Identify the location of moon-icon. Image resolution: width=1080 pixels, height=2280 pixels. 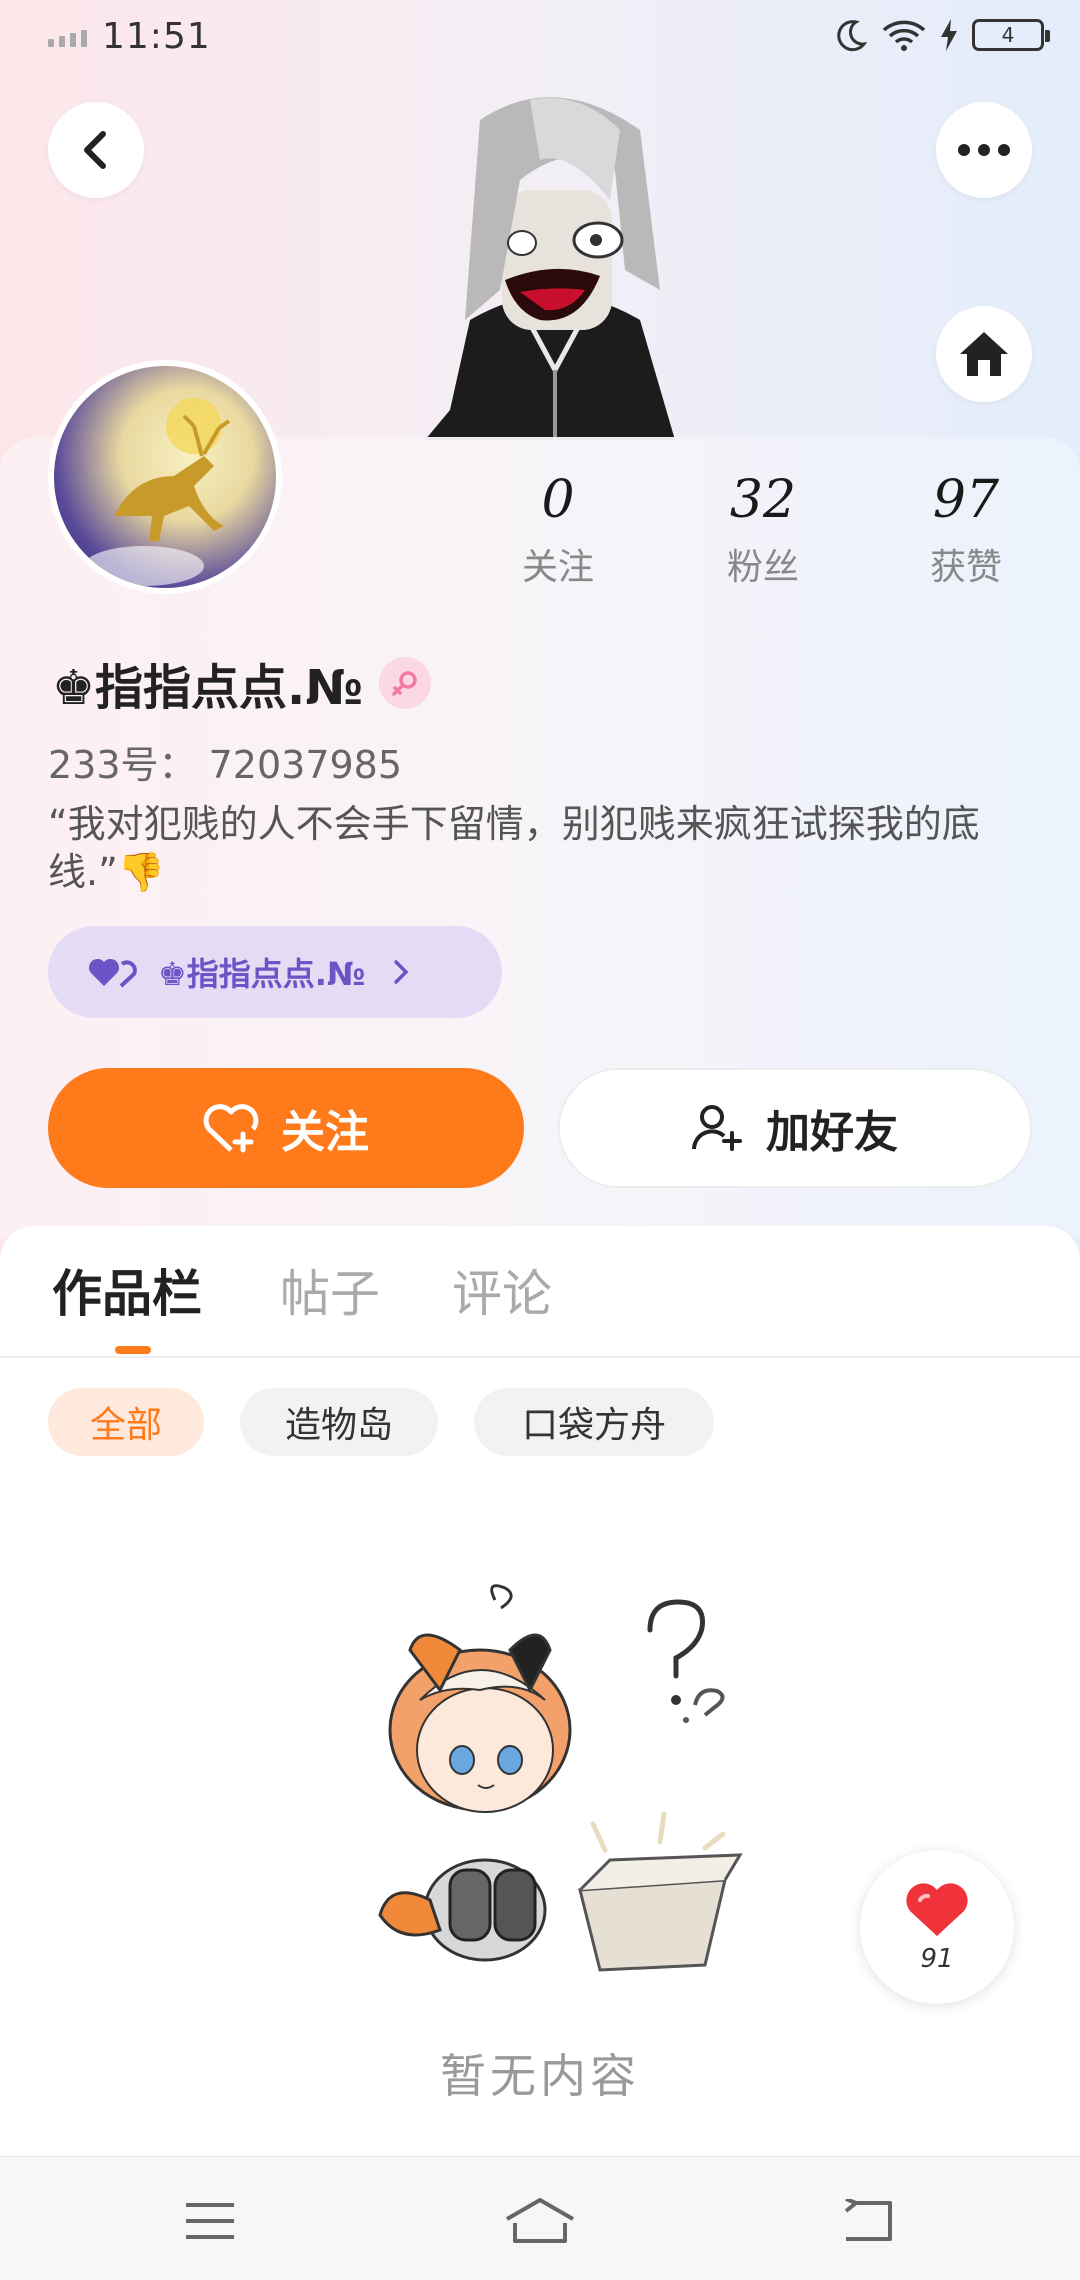
(852, 36).